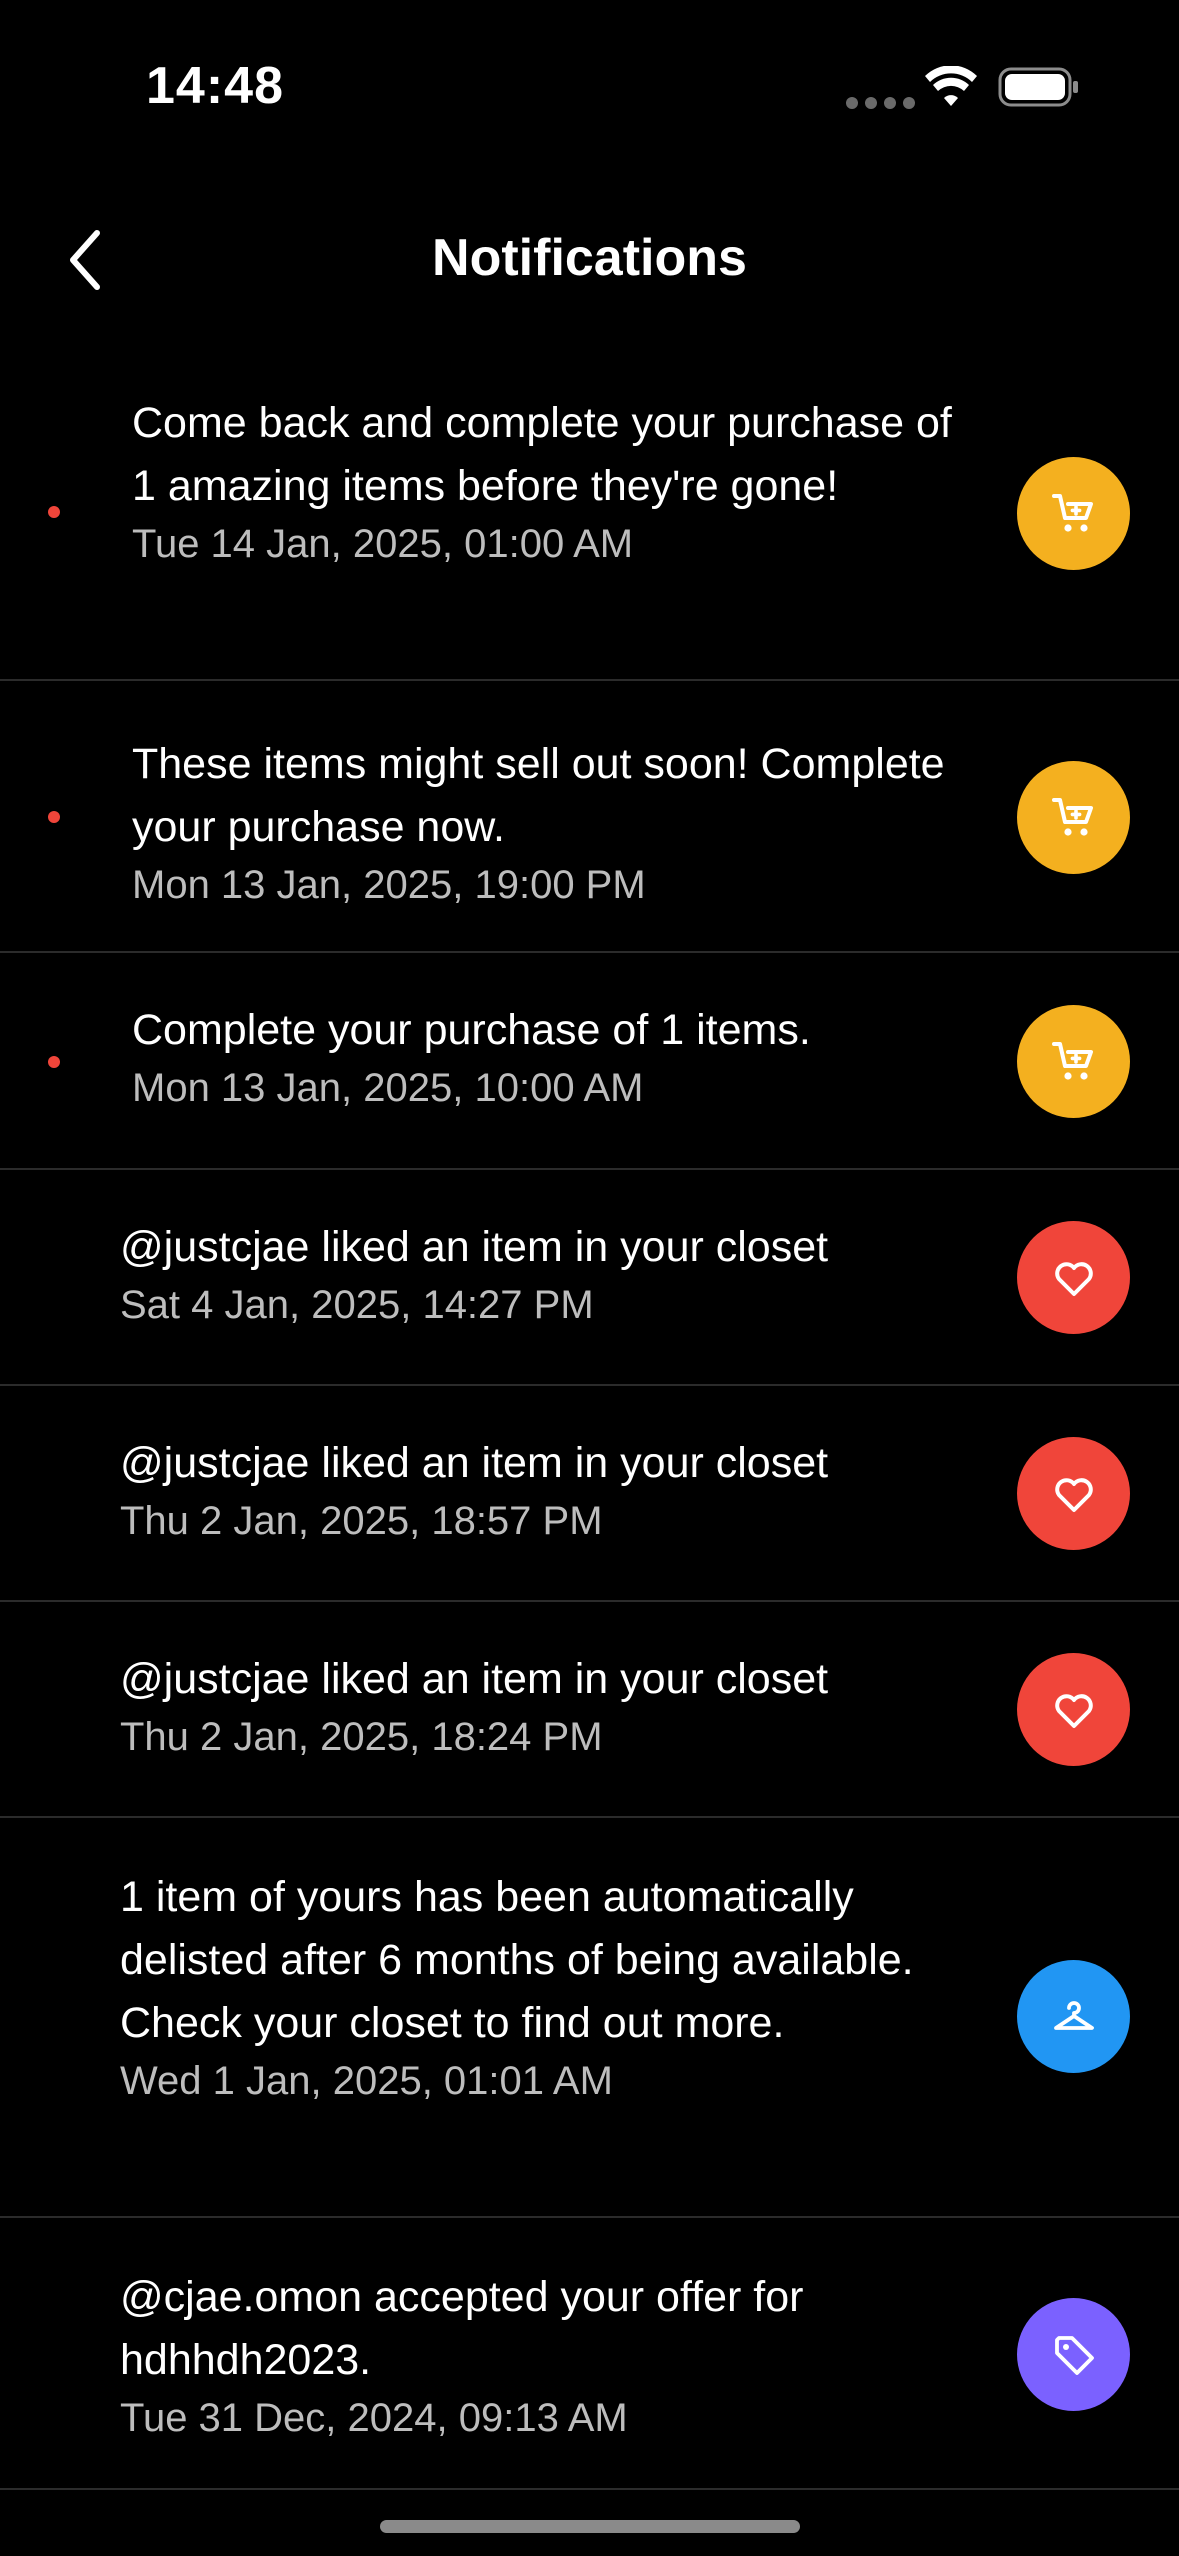  Describe the element at coordinates (388, 1088) in the screenshot. I see `notification-time: Mon 13 Jan, 2025, 10:00 AM` at that location.